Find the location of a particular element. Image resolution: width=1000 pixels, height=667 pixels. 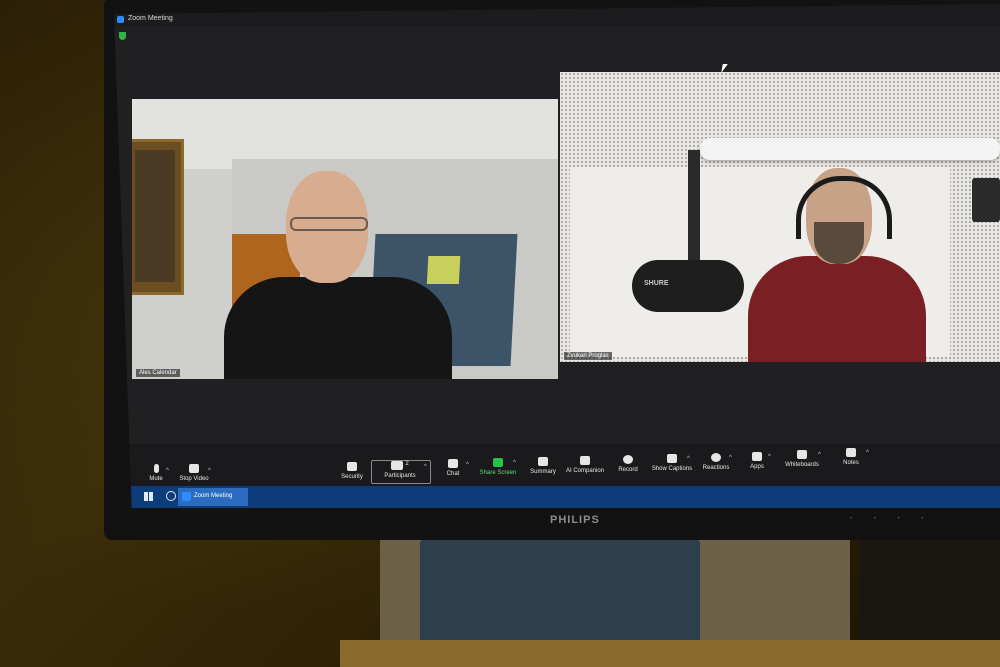

whiteboards-button: Whiteboards is located at coordinates (802, 459).